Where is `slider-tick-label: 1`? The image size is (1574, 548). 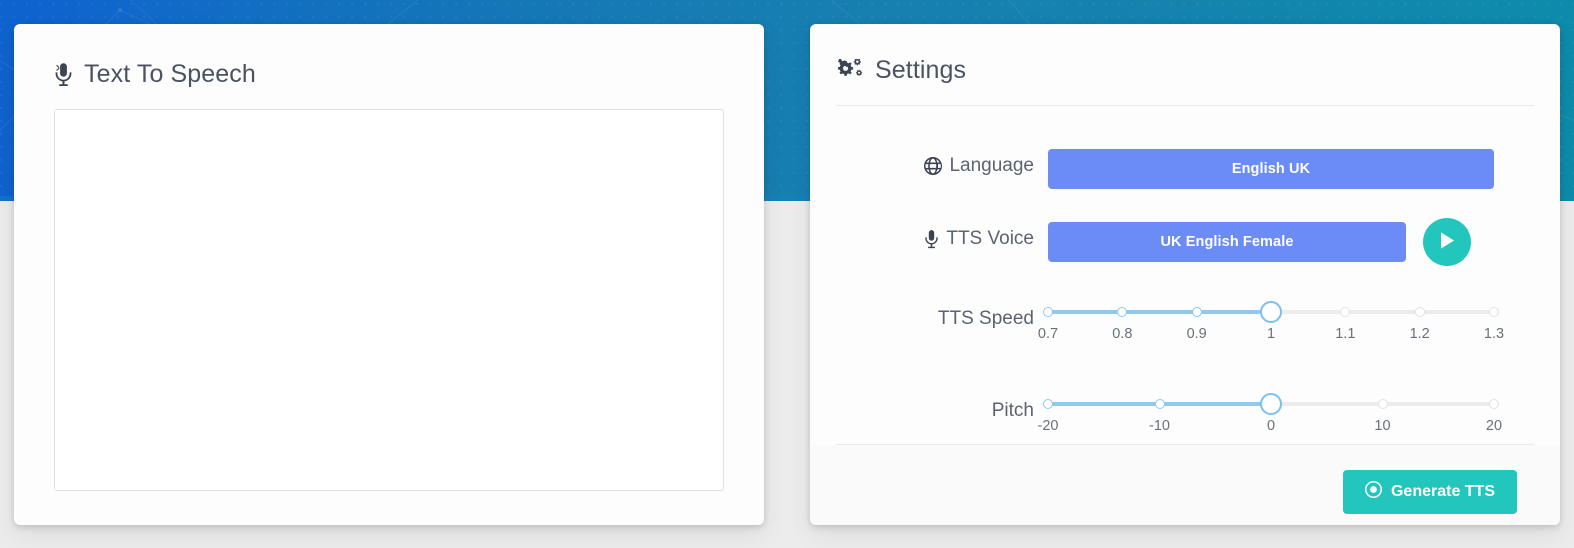 slider-tick-label: 1 is located at coordinates (1271, 334).